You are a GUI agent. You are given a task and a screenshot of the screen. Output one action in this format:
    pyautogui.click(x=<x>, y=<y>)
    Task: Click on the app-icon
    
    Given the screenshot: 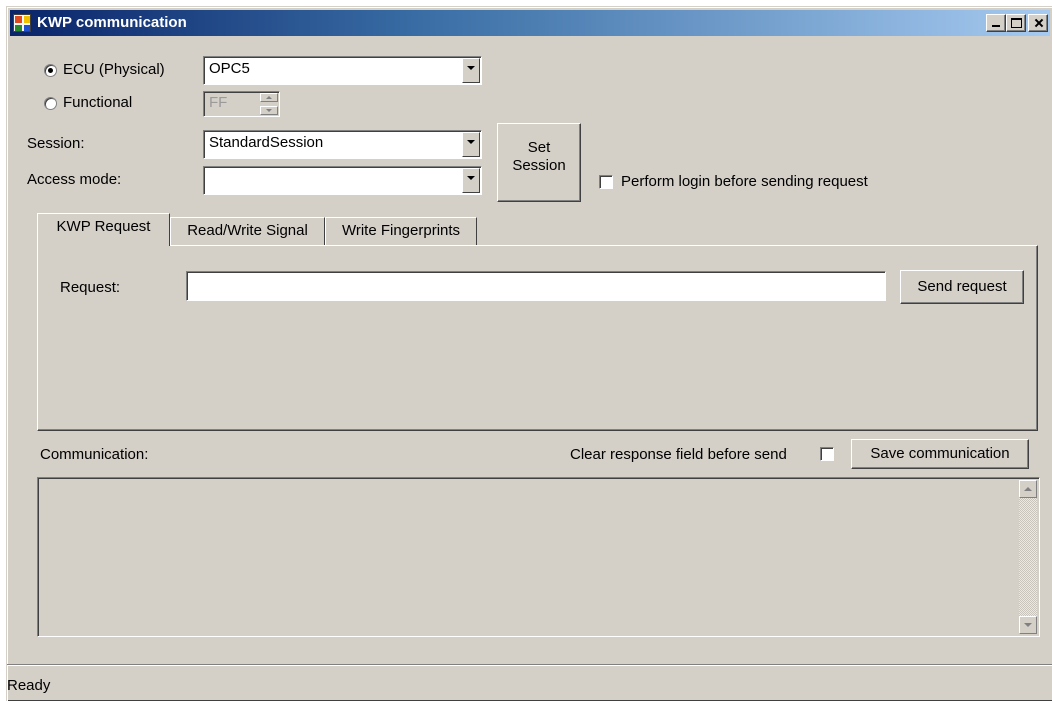 What is the action you would take?
    pyautogui.click(x=22, y=23)
    